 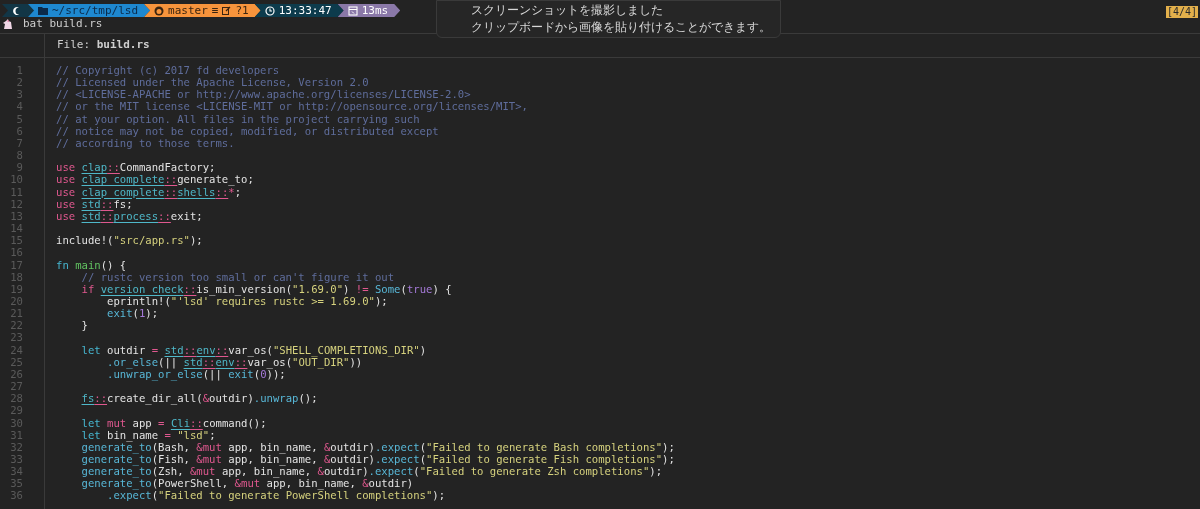 What do you see at coordinates (377, 446) in the screenshot?
I see `code-line: generate_to(Bash, &mut app, bin_name, &outdir).expect("Failed to generate Bash completions");` at bounding box center [377, 446].